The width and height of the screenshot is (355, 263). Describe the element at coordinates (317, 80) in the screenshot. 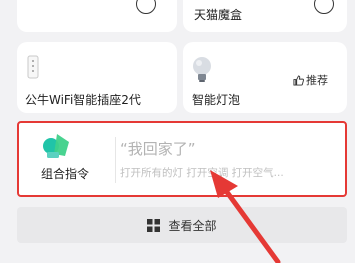

I see `recommend-label: 推荐` at that location.